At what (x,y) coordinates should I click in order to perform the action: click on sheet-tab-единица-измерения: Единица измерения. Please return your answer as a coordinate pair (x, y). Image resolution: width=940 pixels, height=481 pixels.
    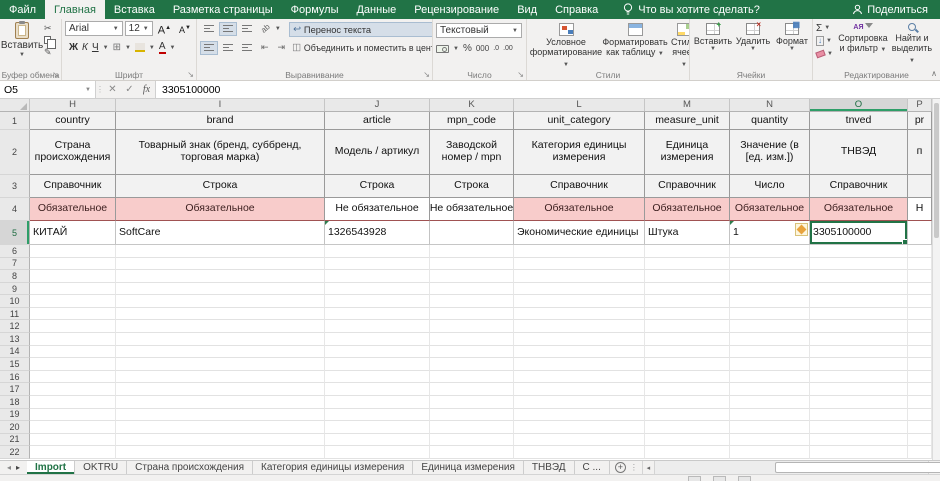
    Looking at the image, I should click on (468, 467).